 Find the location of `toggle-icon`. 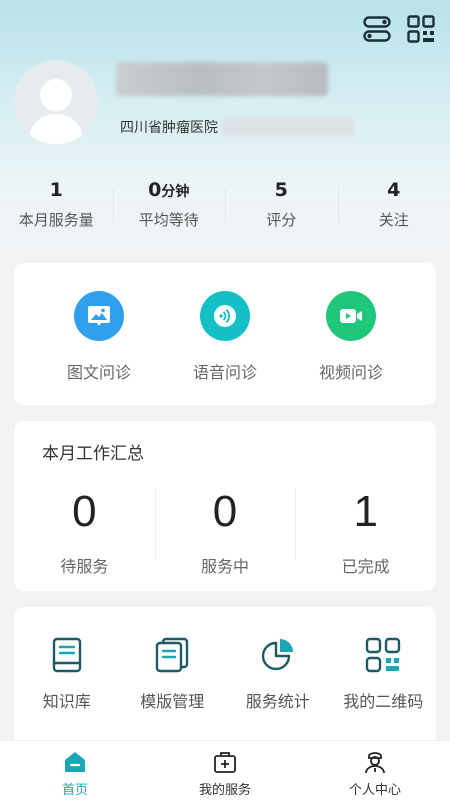

toggle-icon is located at coordinates (377, 29).